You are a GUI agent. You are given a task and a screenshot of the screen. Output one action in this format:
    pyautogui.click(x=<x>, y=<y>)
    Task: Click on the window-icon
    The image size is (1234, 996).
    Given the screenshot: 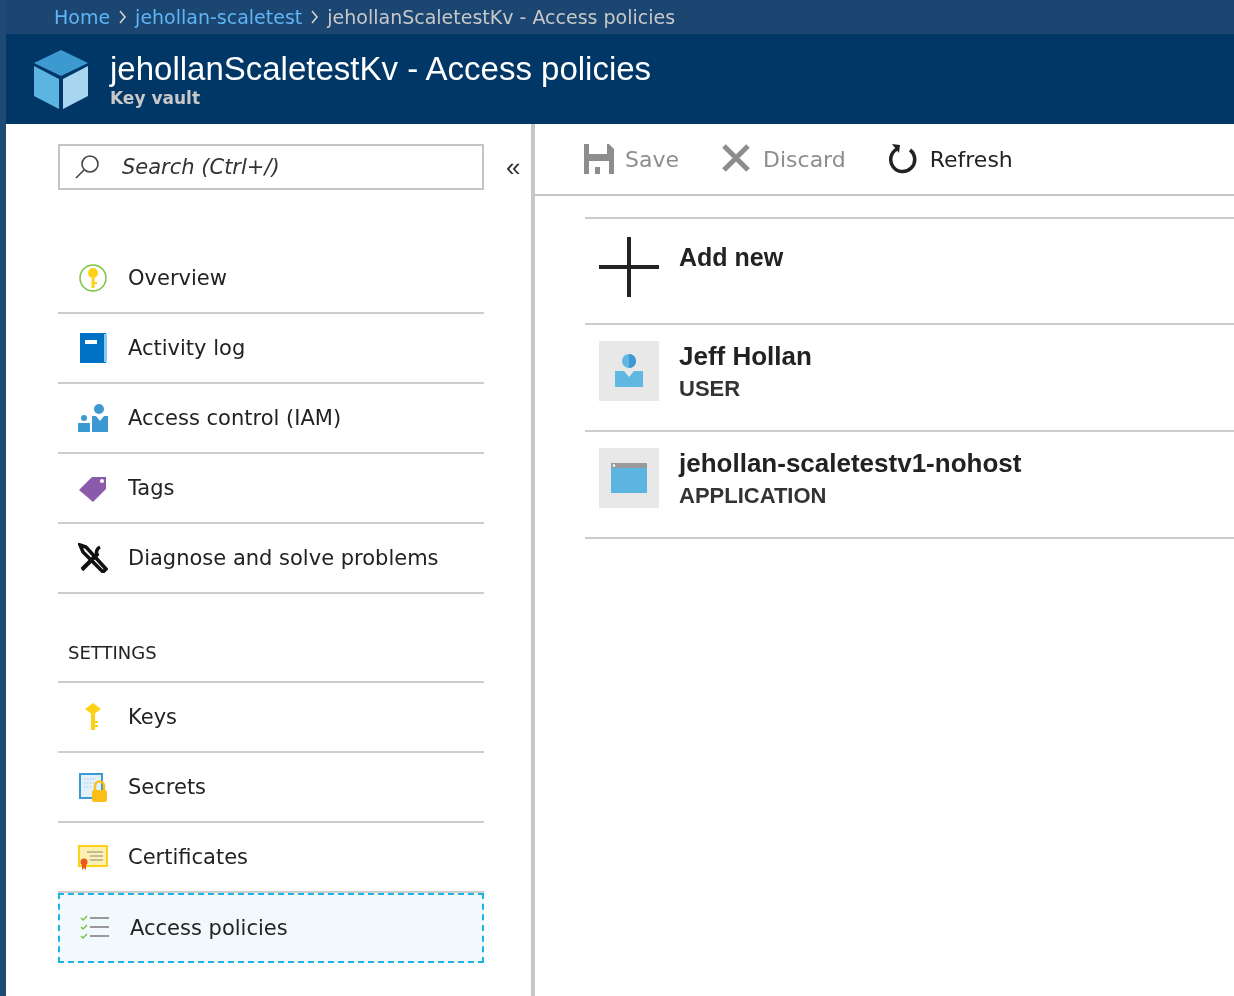 What is the action you would take?
    pyautogui.click(x=629, y=478)
    